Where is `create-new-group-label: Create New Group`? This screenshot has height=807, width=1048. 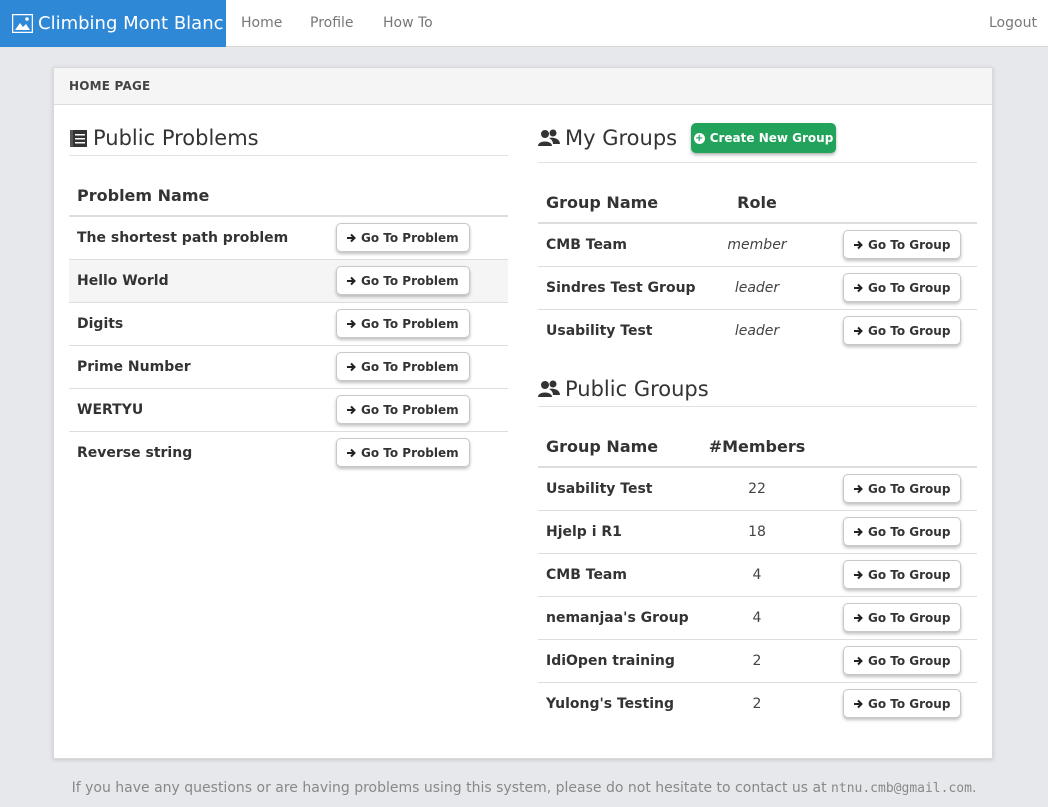
create-new-group-label: Create New Group is located at coordinates (771, 138).